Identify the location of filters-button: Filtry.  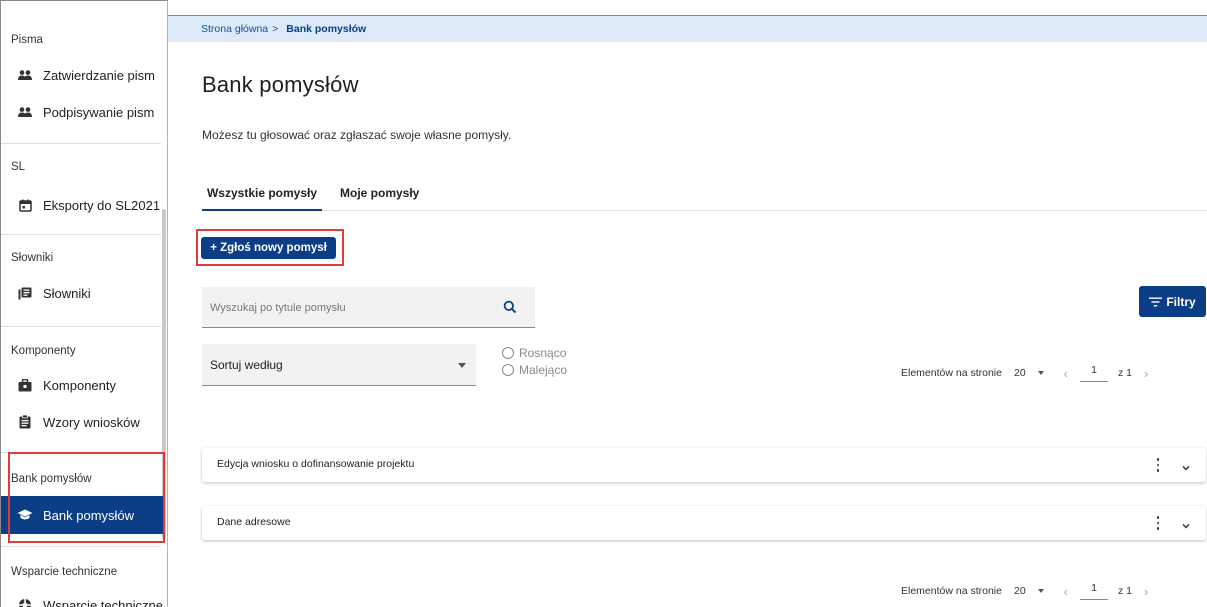
(1172, 301).